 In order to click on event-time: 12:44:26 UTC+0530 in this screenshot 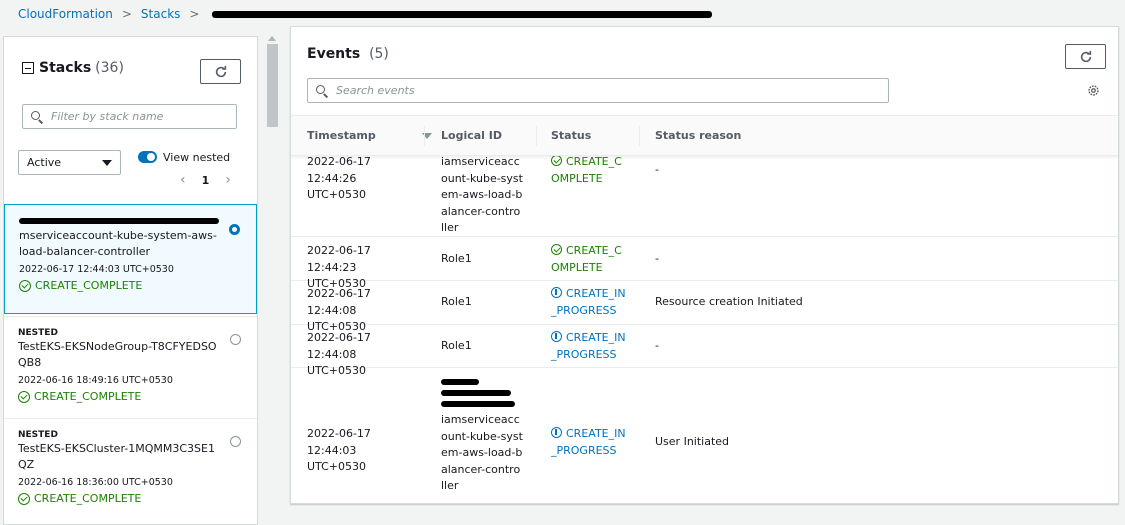, I will do `click(337, 186)`.